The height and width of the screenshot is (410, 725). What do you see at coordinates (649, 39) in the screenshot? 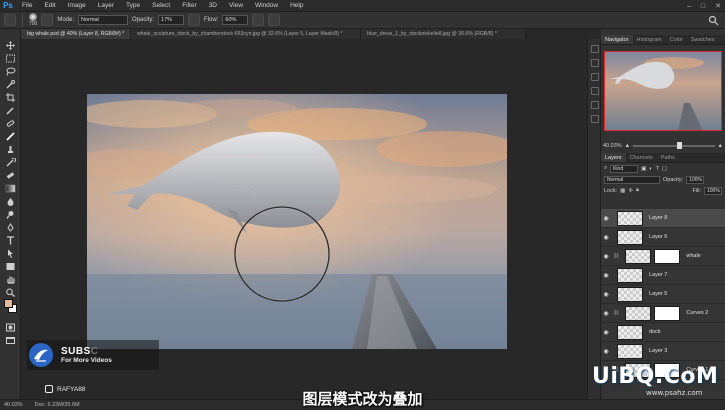
I see `tab-histogram: Histogram` at bounding box center [649, 39].